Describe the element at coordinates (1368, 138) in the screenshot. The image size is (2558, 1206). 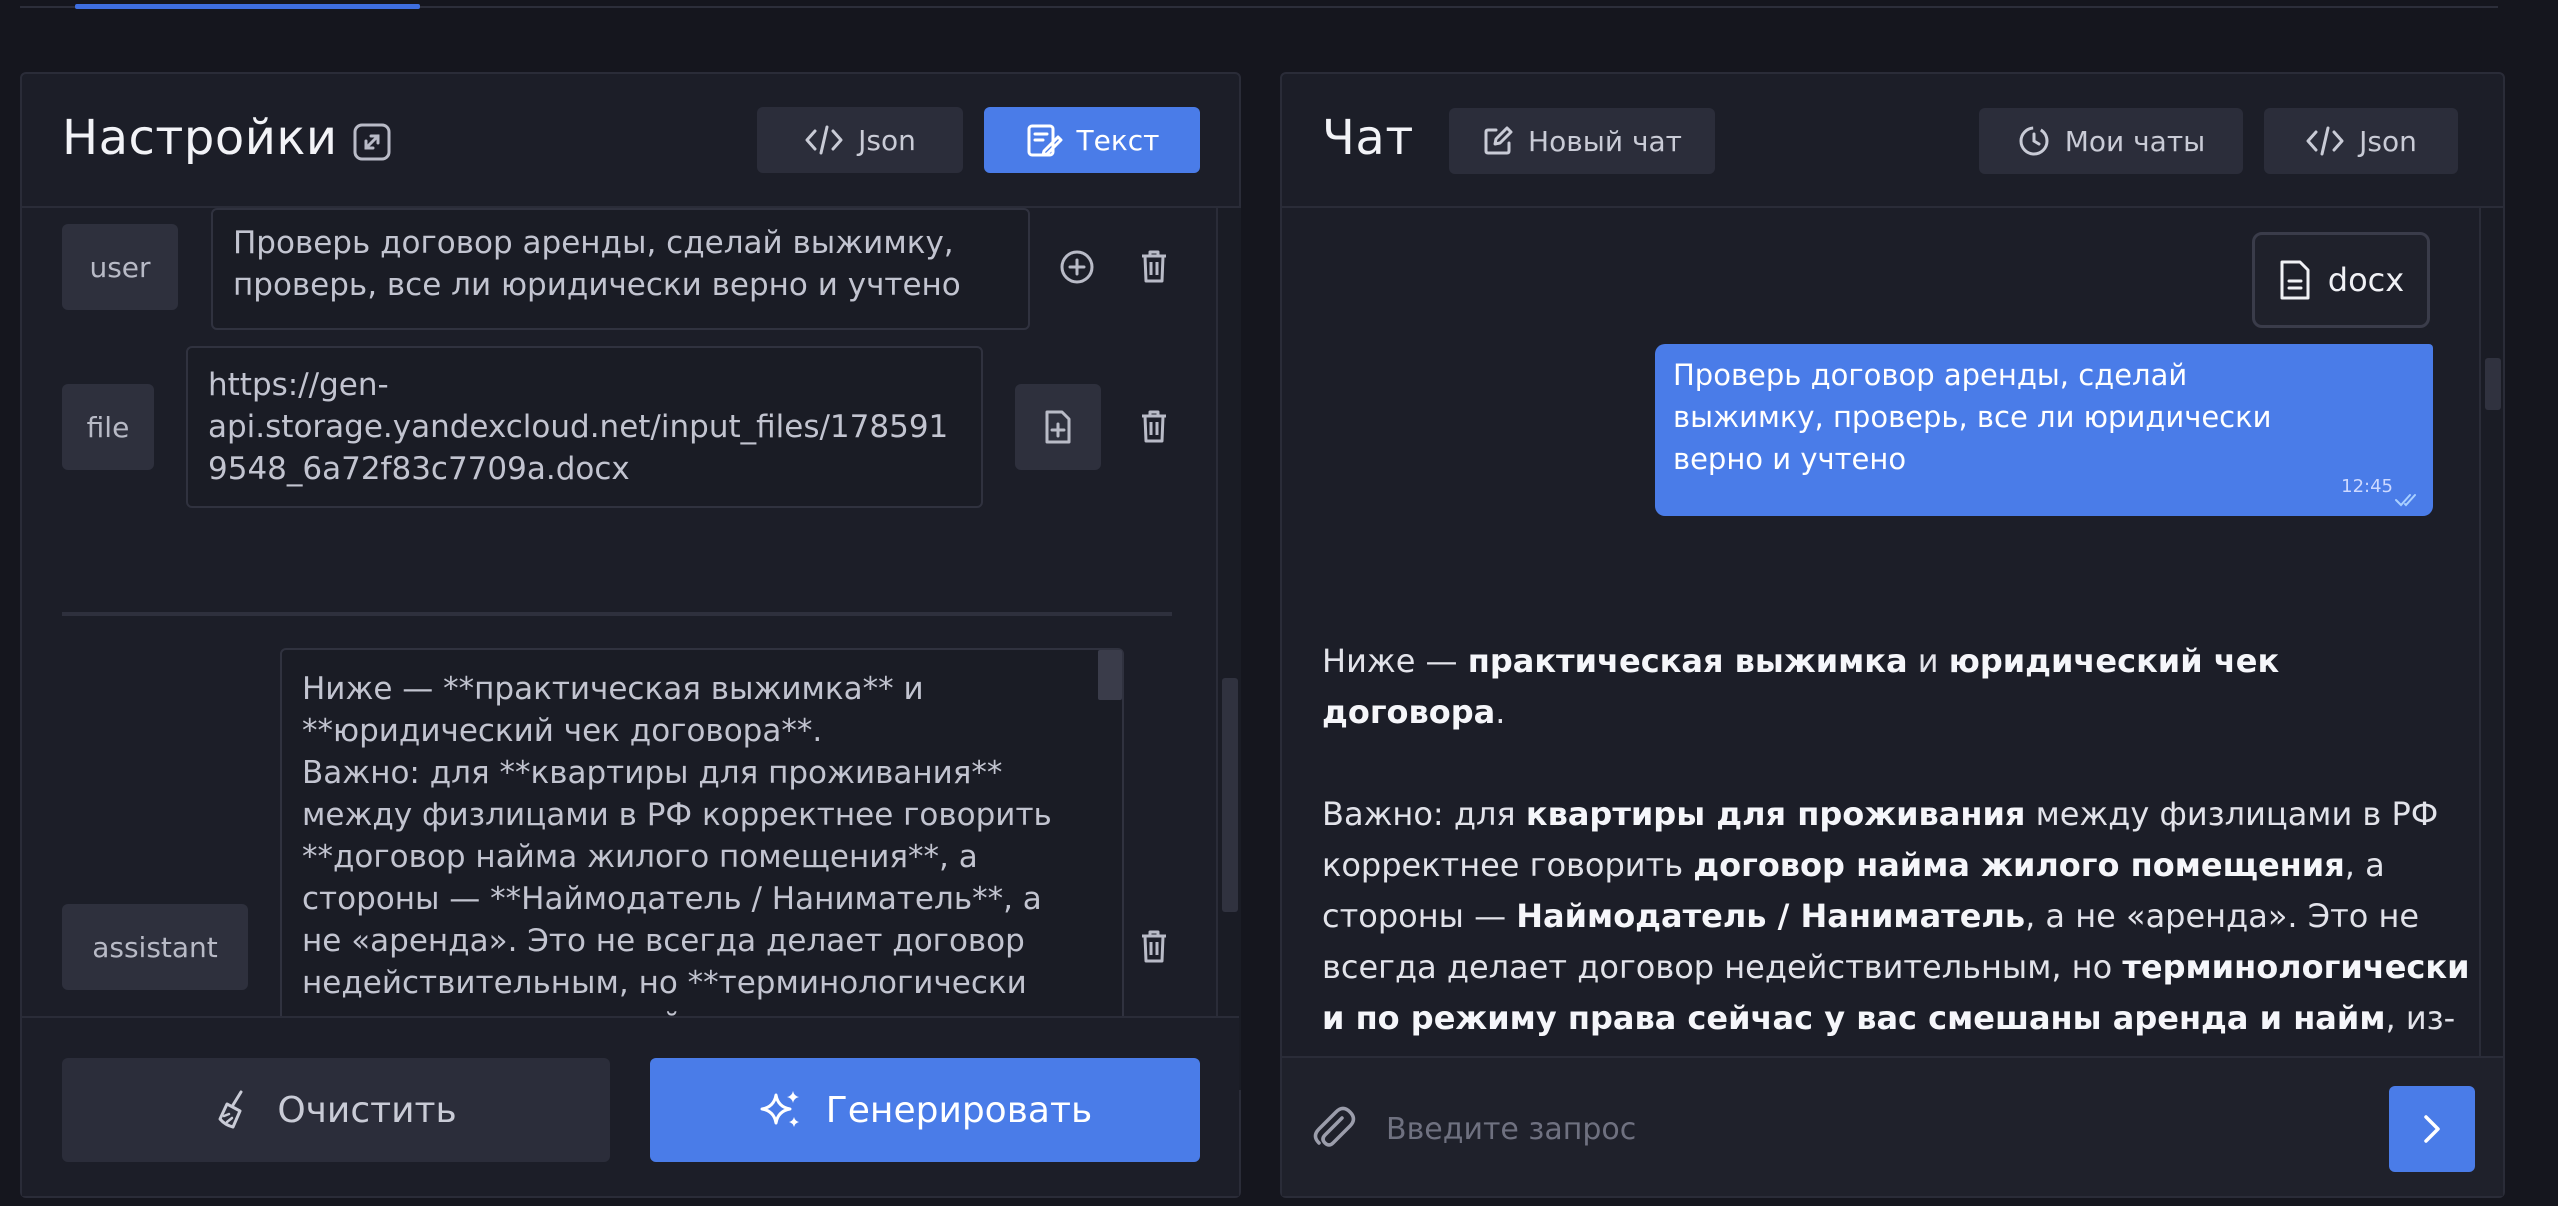
I see `chat-title: Чат` at that location.